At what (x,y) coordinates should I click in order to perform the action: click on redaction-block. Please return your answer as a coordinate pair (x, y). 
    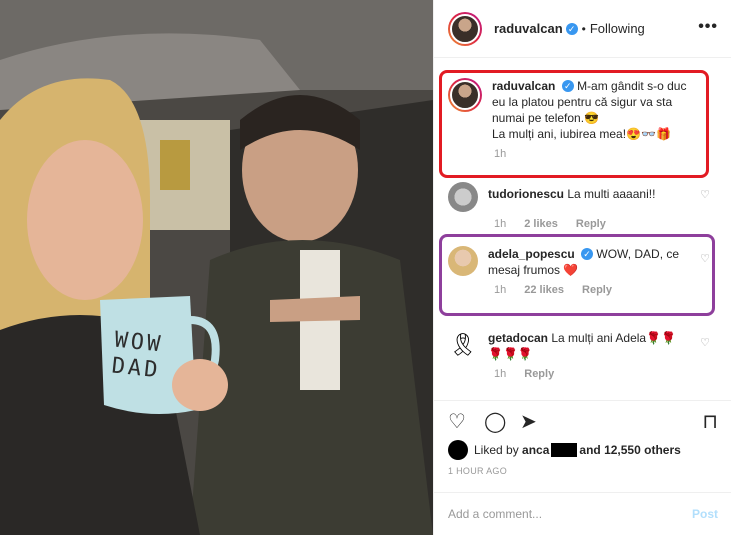
    Looking at the image, I should click on (564, 450).